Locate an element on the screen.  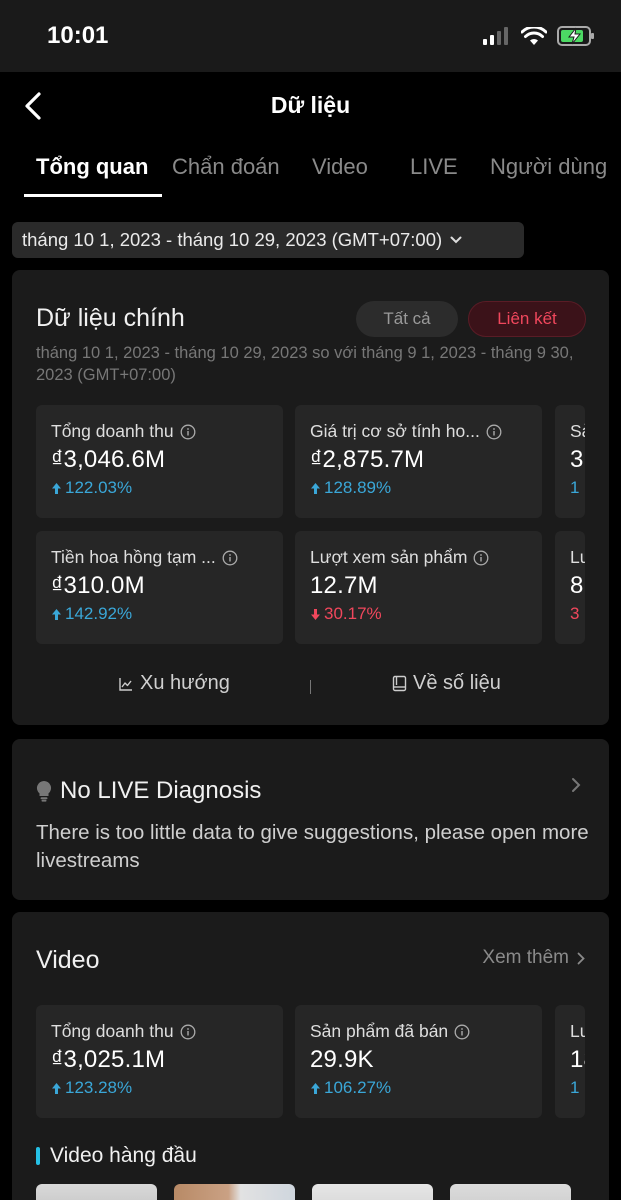
metric-change: 123.28% is located at coordinates (99, 1087).